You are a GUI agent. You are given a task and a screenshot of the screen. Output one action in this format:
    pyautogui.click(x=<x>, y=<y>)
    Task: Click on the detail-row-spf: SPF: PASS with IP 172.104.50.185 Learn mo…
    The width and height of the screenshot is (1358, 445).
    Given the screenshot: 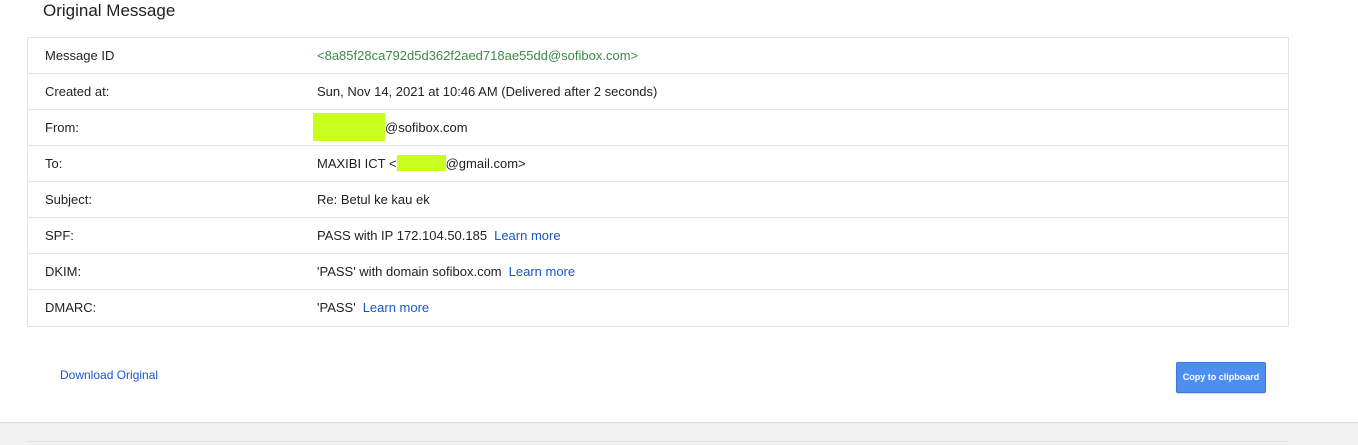 What is the action you would take?
    pyautogui.click(x=658, y=236)
    